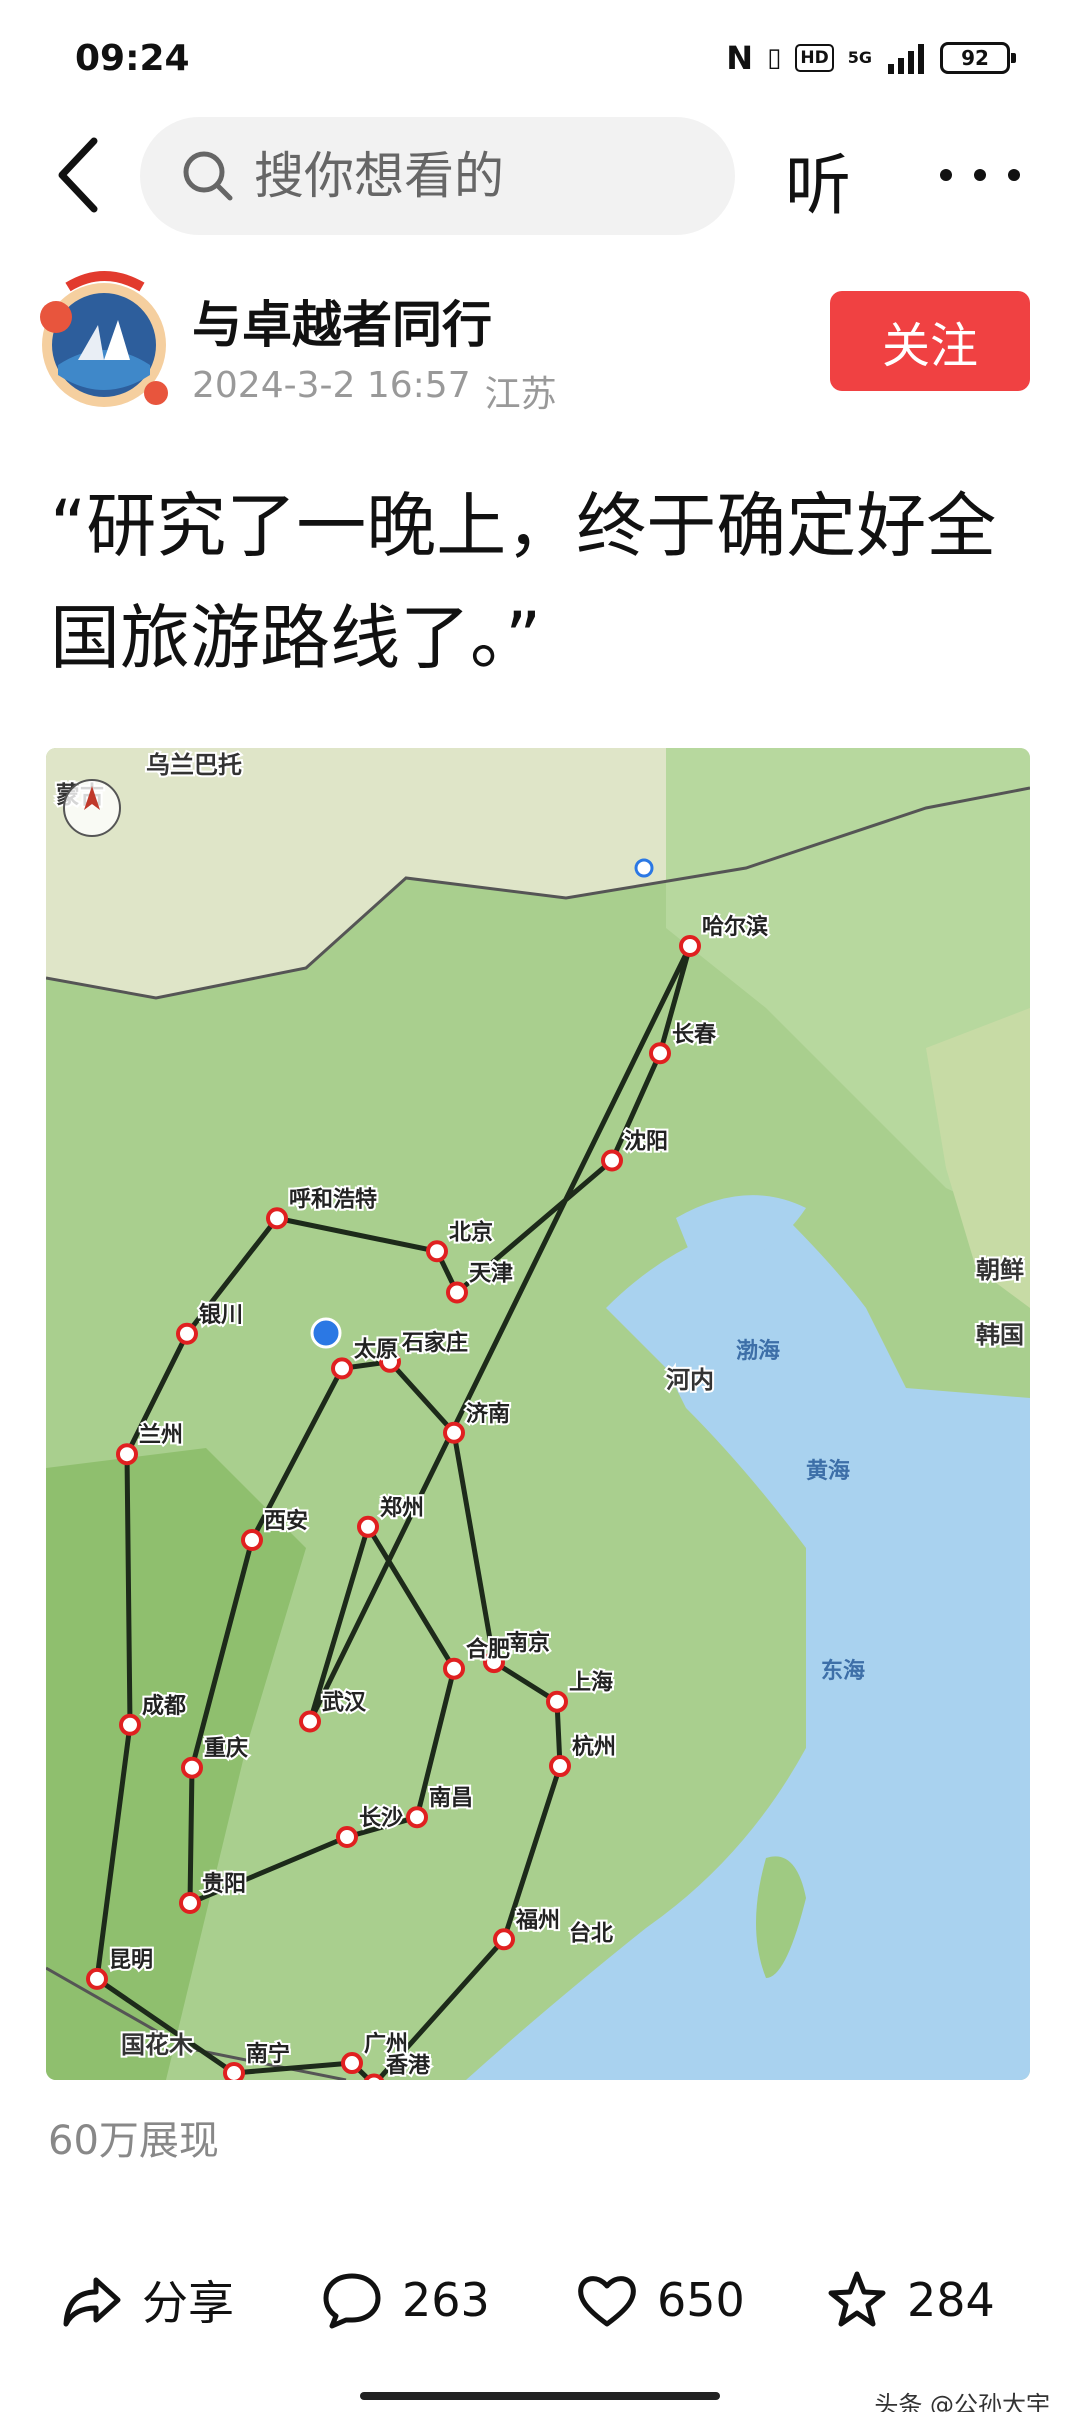 The image size is (1080, 2412). Describe the element at coordinates (221, 1315) in the screenshot. I see `city-label: 银川` at that location.